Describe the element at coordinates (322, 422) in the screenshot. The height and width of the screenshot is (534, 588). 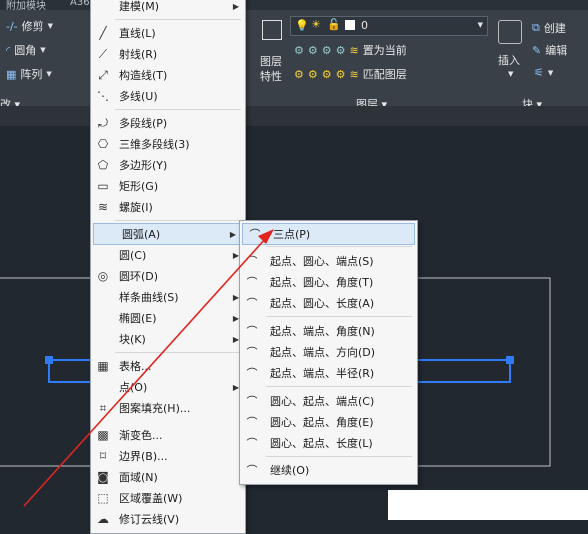
I see `menu-item-label: 圆心、起点、角度(E)` at that location.